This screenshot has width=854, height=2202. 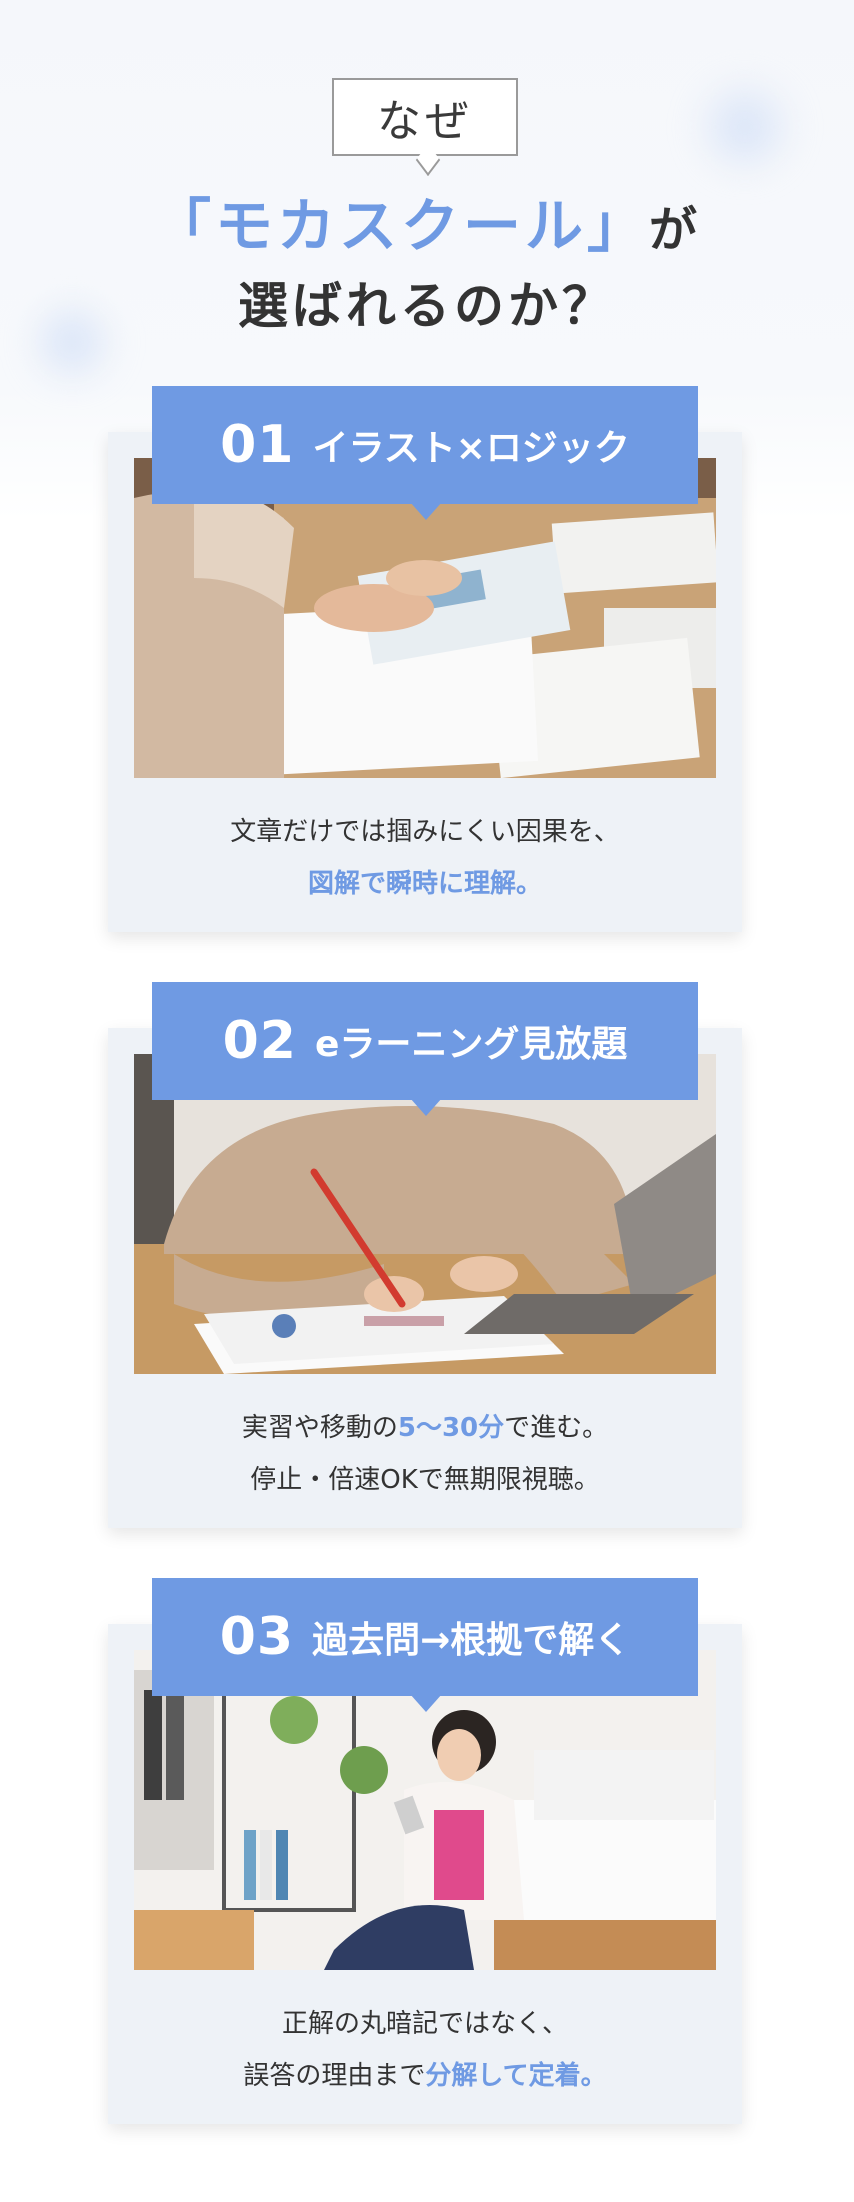 I want to click on feature-2-line2: 停止・倍速OKで無期限視聴。, so click(x=425, y=1480).